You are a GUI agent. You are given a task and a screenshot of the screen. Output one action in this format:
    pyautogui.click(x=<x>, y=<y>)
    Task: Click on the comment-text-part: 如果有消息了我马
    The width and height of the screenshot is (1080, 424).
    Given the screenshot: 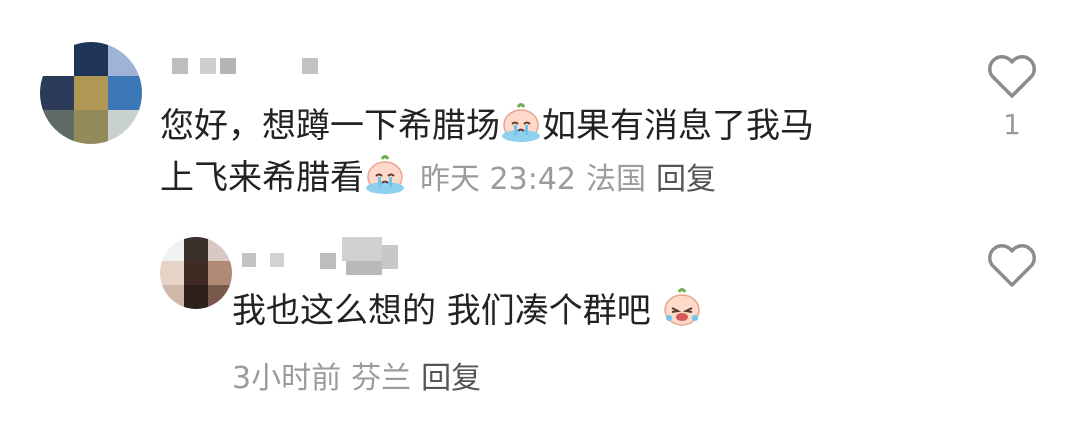 What is the action you would take?
    pyautogui.click(x=678, y=126)
    